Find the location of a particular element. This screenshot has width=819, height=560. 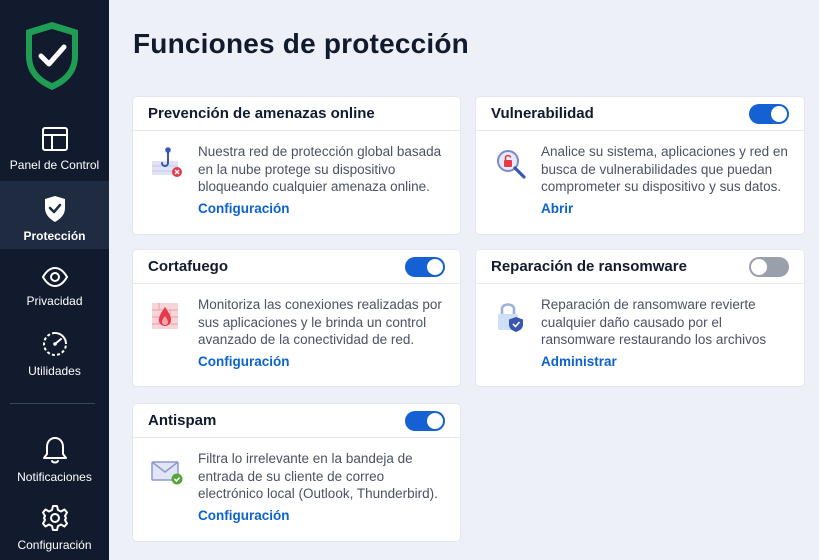

sidebar-item-utilities: Utilidades is located at coordinates (54, 364).